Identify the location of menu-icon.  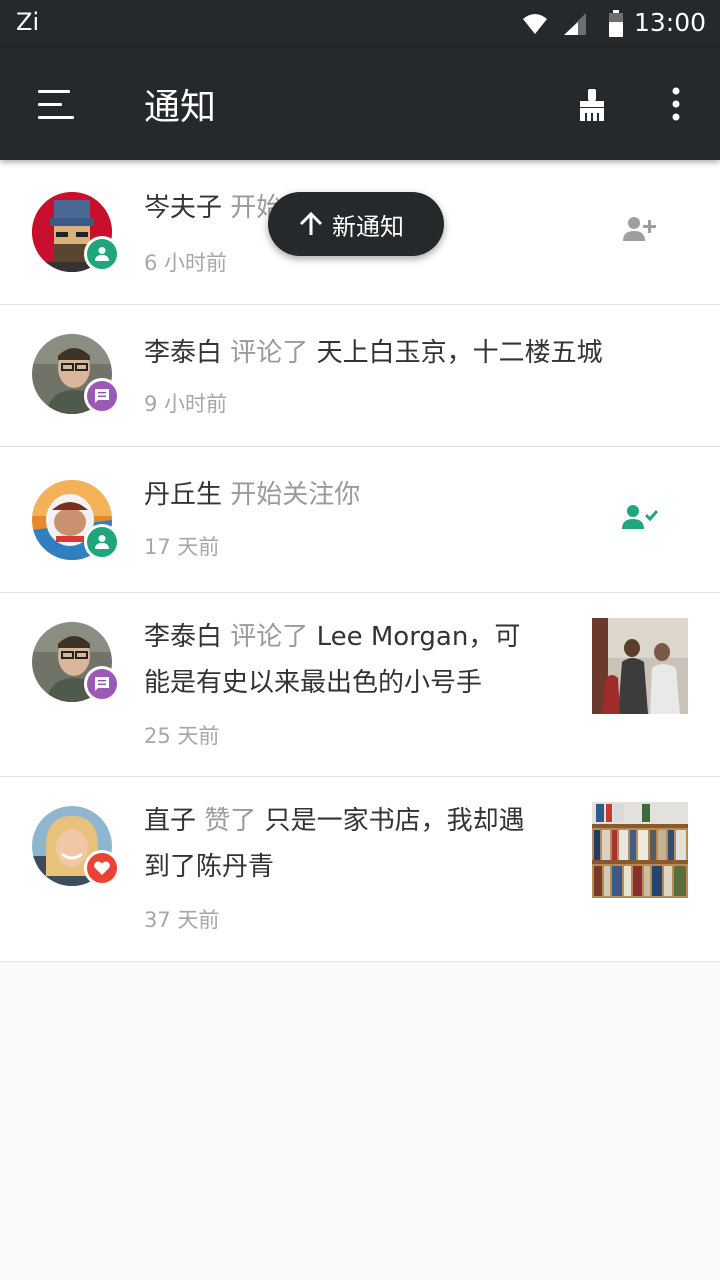
(54, 91).